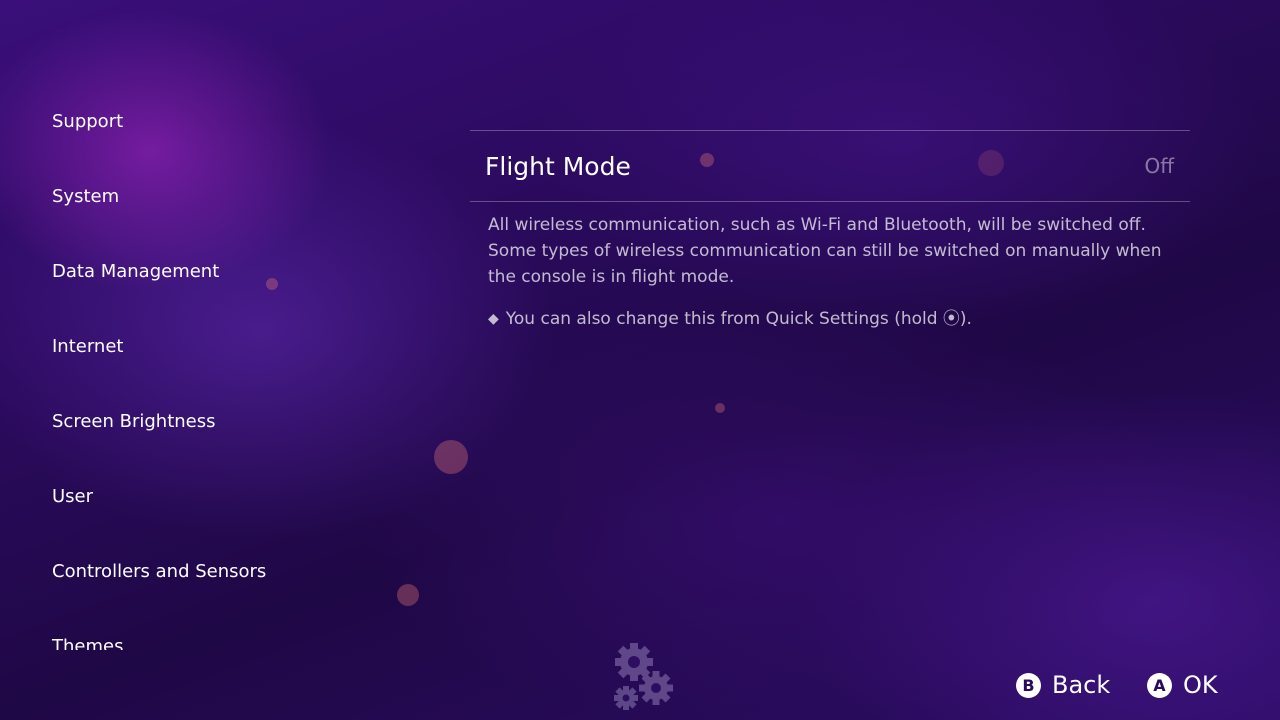 The width and height of the screenshot is (1280, 720). What do you see at coordinates (1159, 166) in the screenshot?
I see `setting-value: Off` at bounding box center [1159, 166].